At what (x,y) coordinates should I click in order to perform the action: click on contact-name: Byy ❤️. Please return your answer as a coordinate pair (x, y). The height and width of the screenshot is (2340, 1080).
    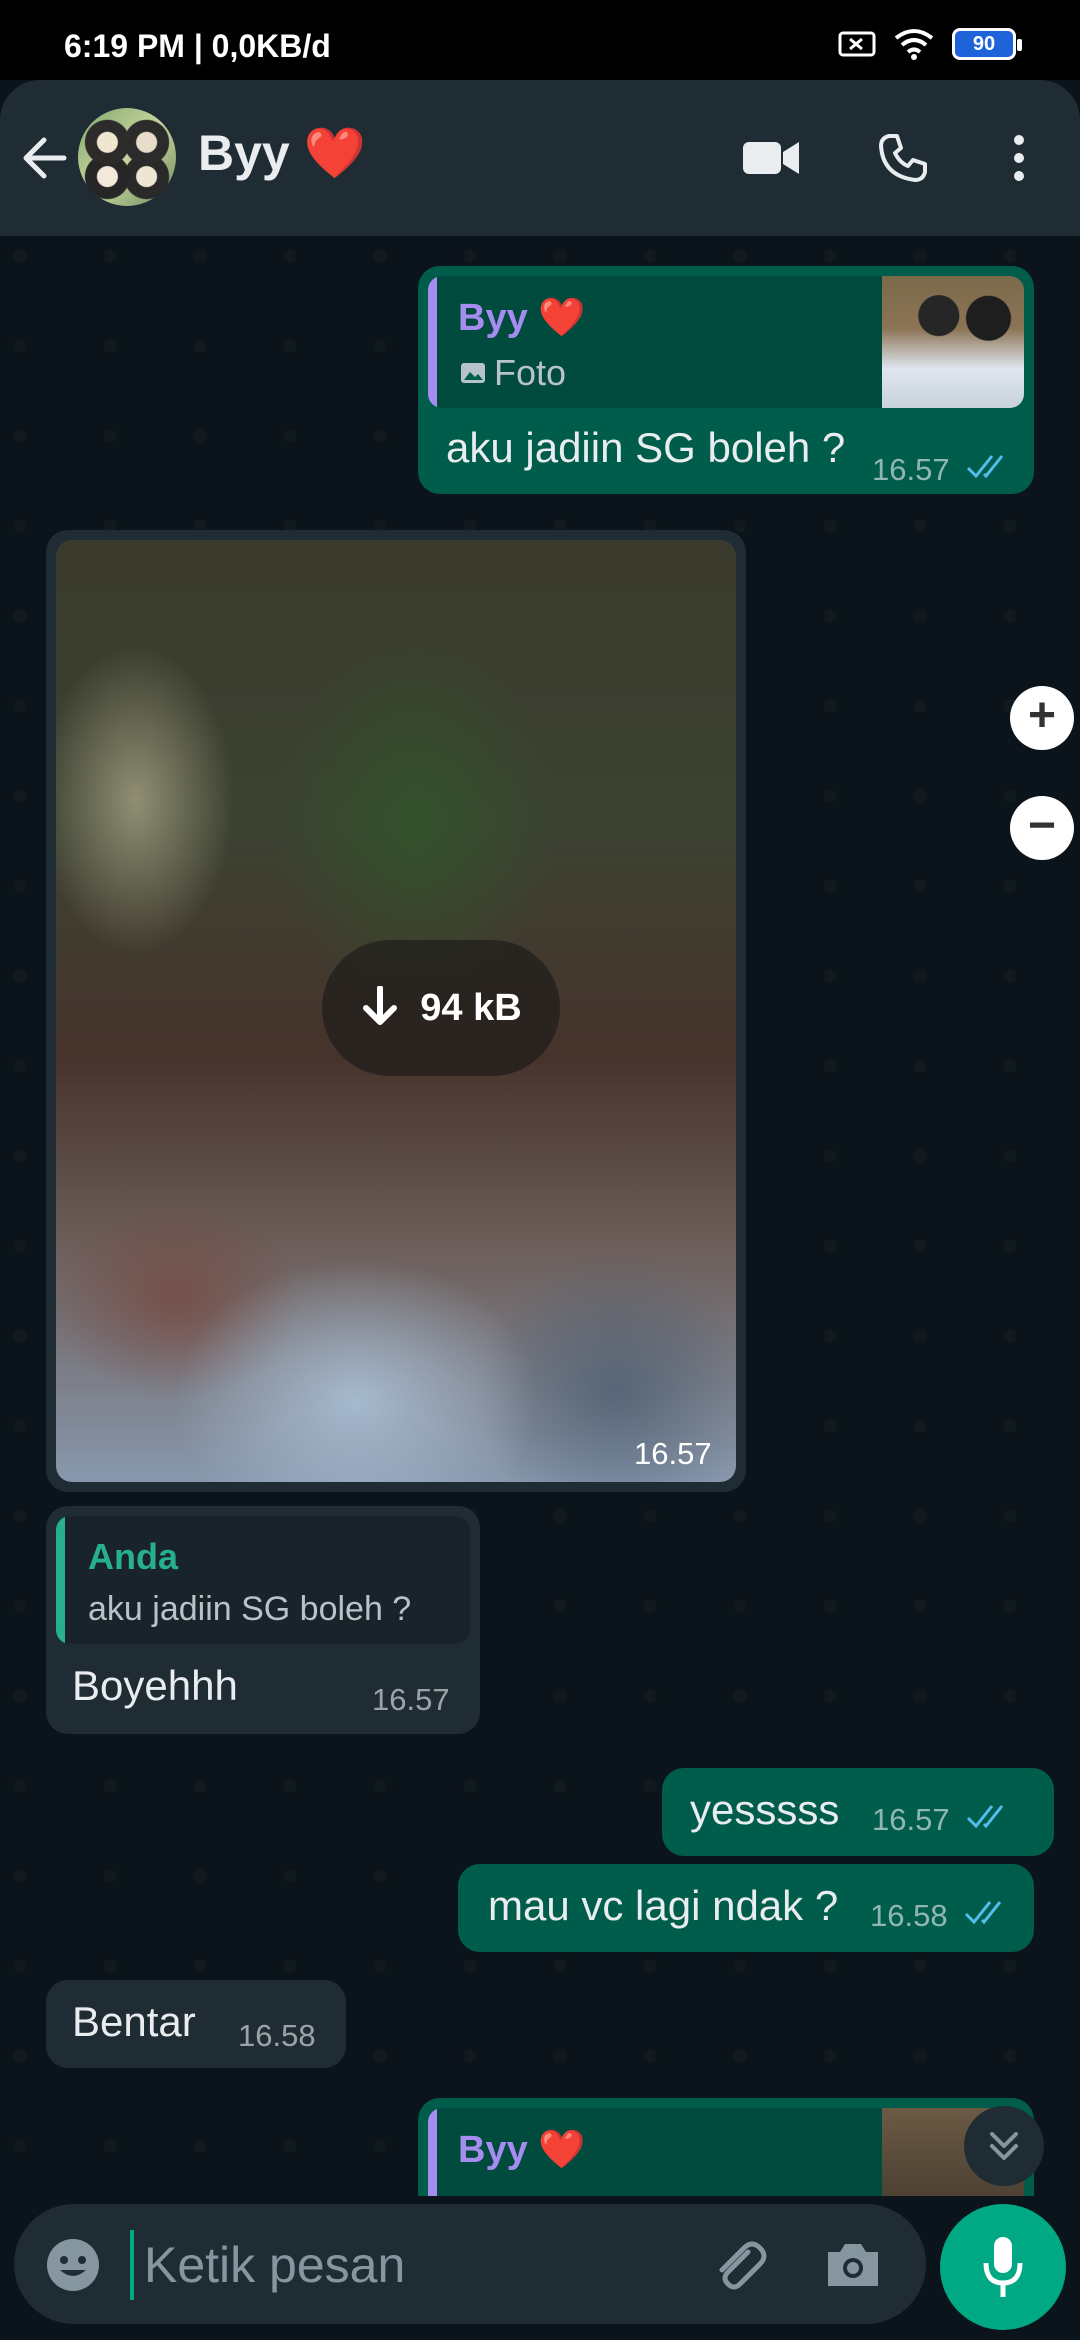
    Looking at the image, I should click on (282, 153).